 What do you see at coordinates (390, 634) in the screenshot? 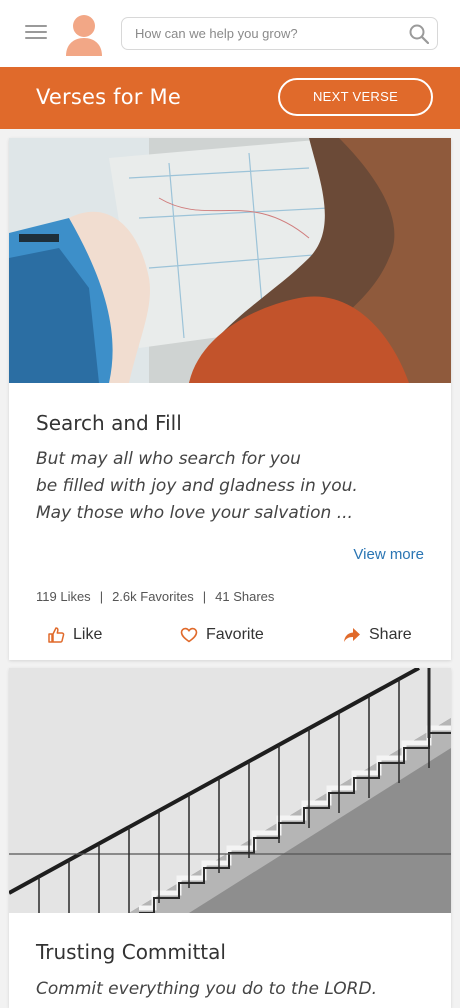
I see `share-label: Share` at bounding box center [390, 634].